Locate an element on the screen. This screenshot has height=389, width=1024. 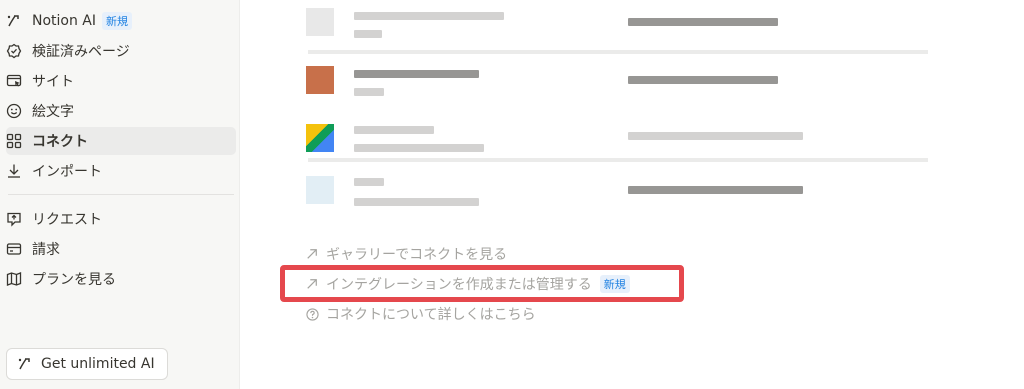
learn-about-connections-link: コネクトについて詳しくはこちら is located at coordinates (421, 314).